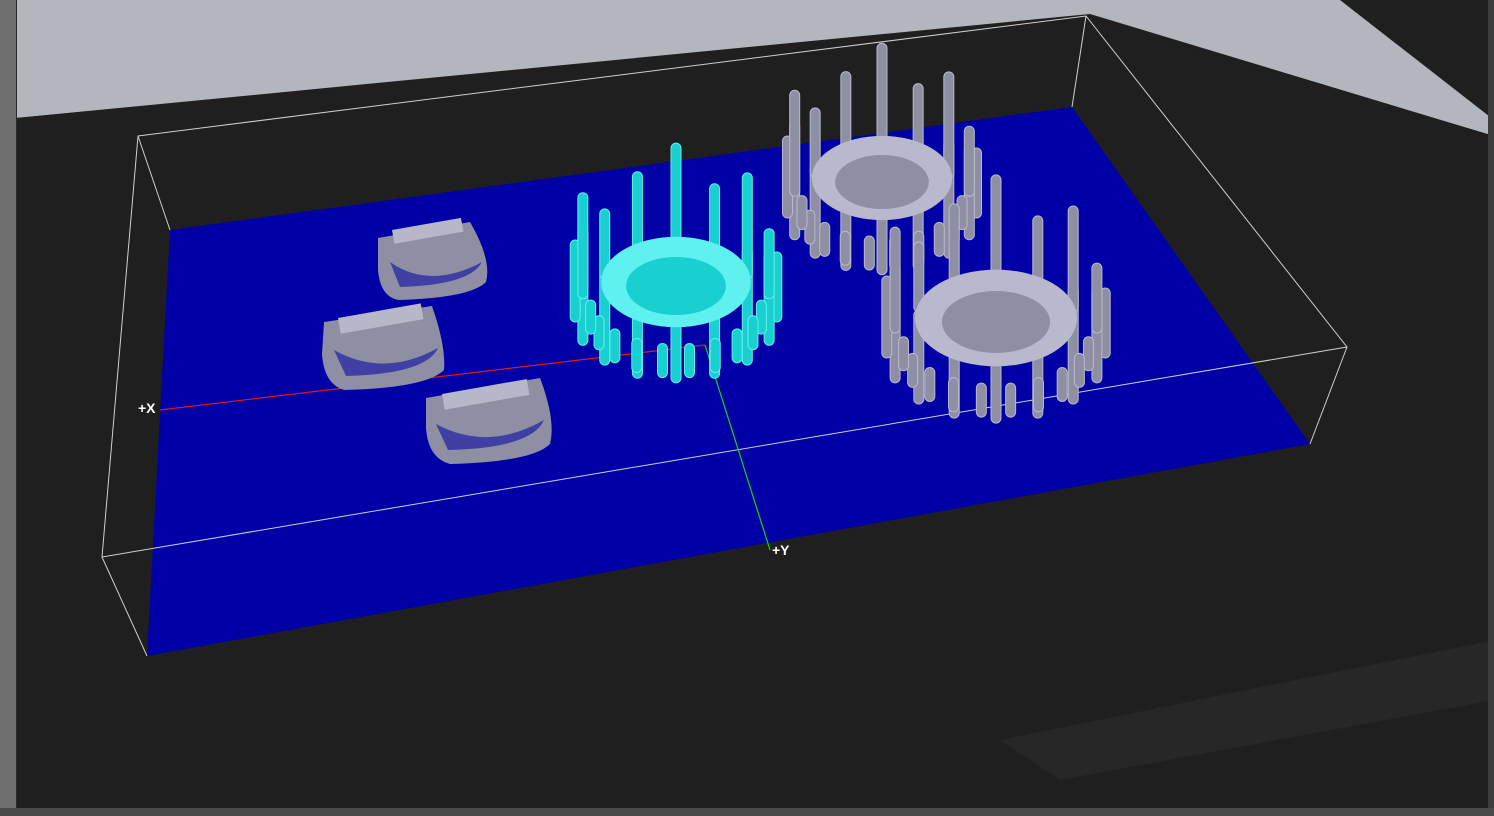  I want to click on left-panel-edge, so click(8, 408).